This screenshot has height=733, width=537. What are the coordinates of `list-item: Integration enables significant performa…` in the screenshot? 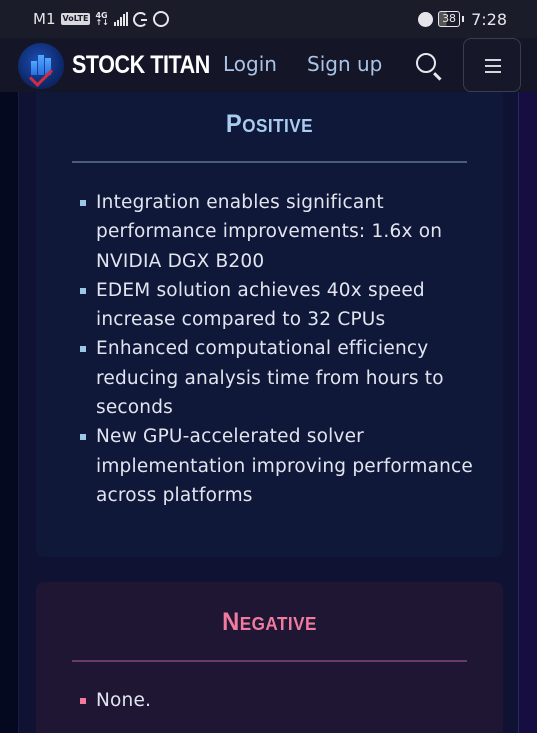 It's located at (276, 232).